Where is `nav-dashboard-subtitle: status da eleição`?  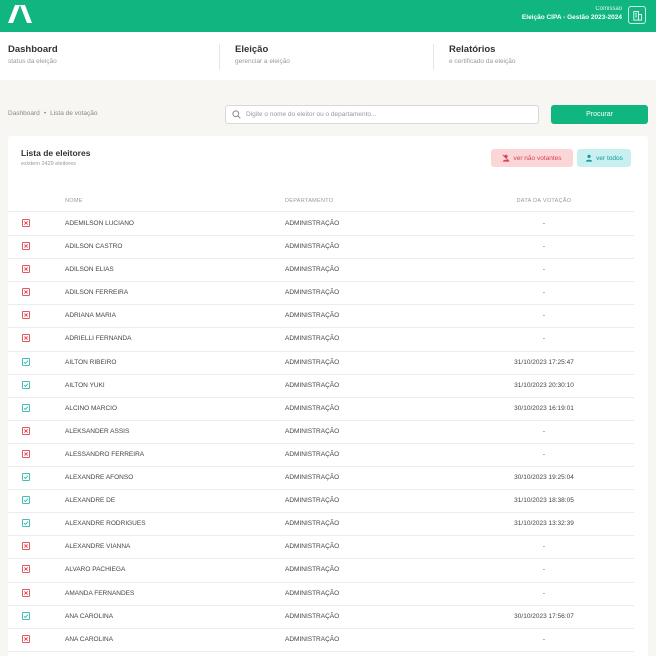
nav-dashboard-subtitle: status da eleição is located at coordinates (32, 61).